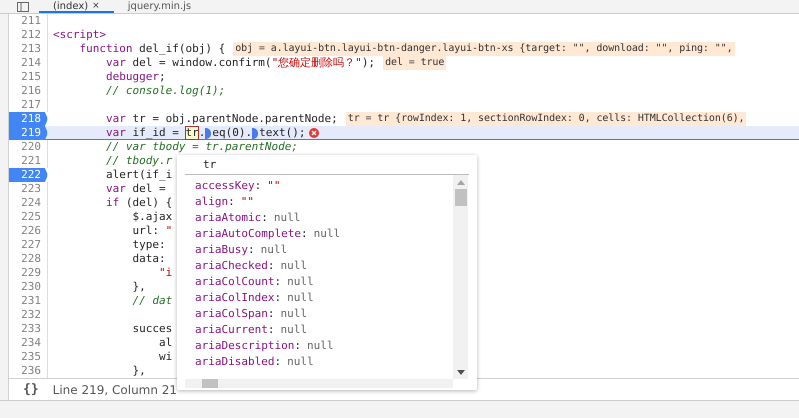  What do you see at coordinates (319, 383) in the screenshot?
I see `horizontal-scrollbar` at bounding box center [319, 383].